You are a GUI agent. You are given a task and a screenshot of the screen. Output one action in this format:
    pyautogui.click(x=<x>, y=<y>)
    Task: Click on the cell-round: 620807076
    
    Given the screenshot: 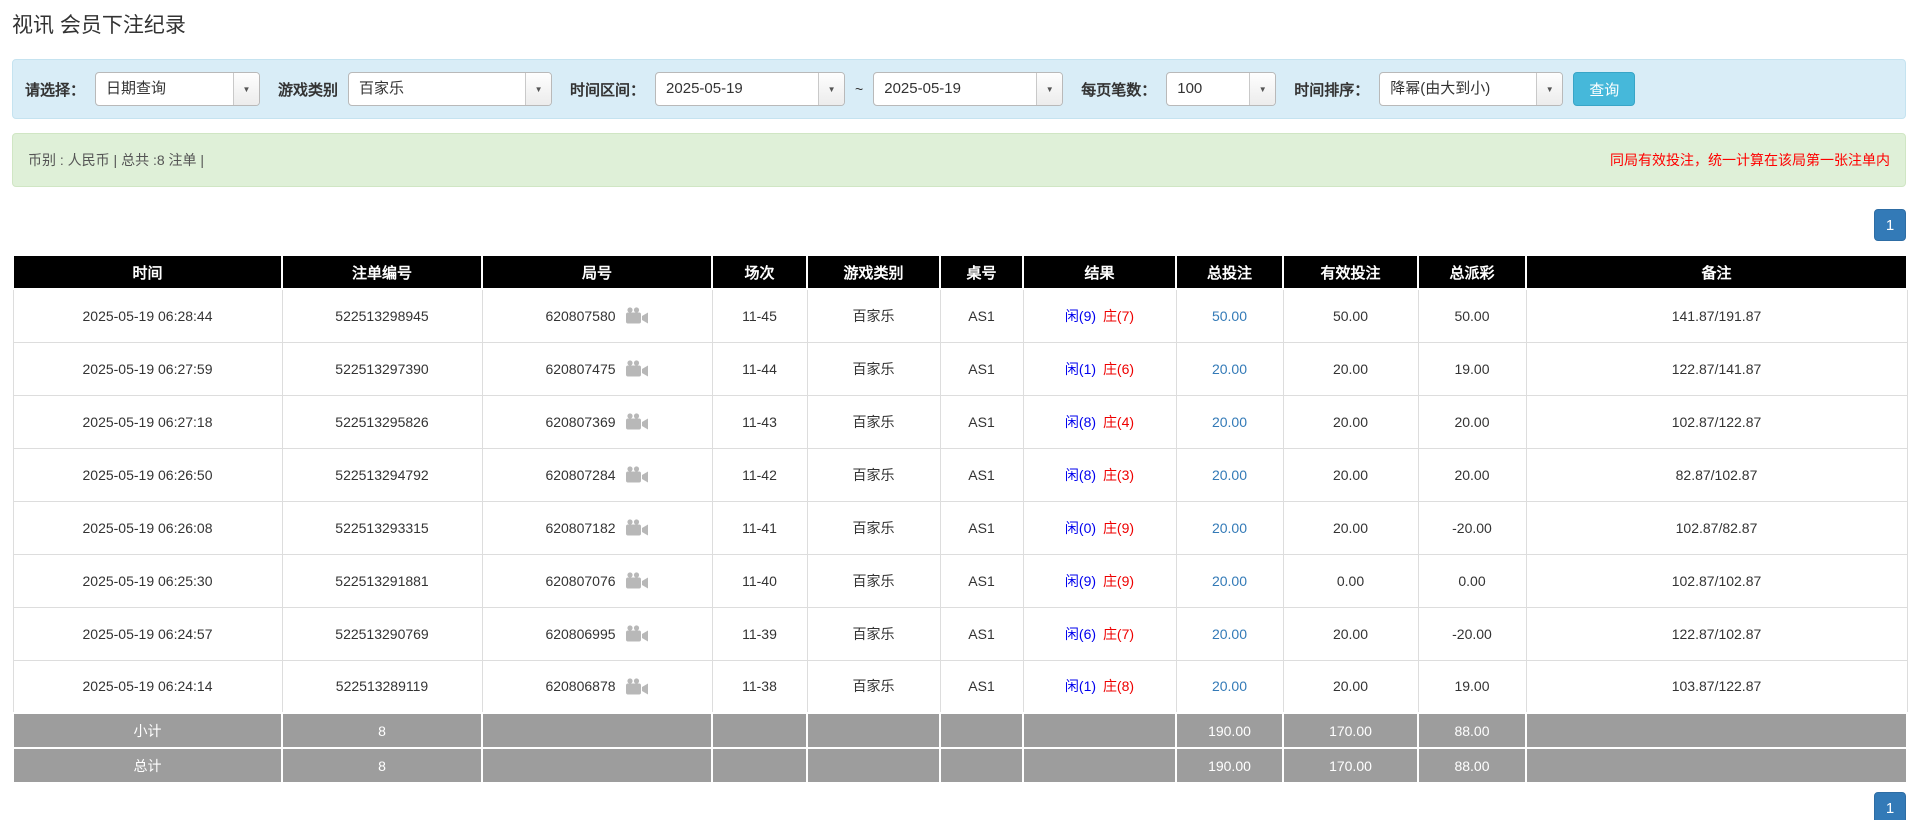 What is the action you would take?
    pyautogui.click(x=597, y=580)
    